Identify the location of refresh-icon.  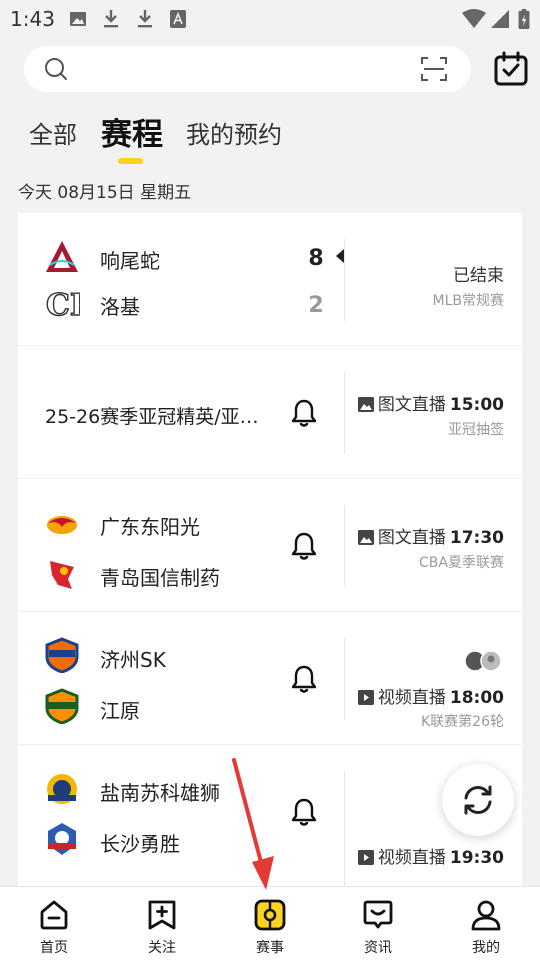
(478, 800).